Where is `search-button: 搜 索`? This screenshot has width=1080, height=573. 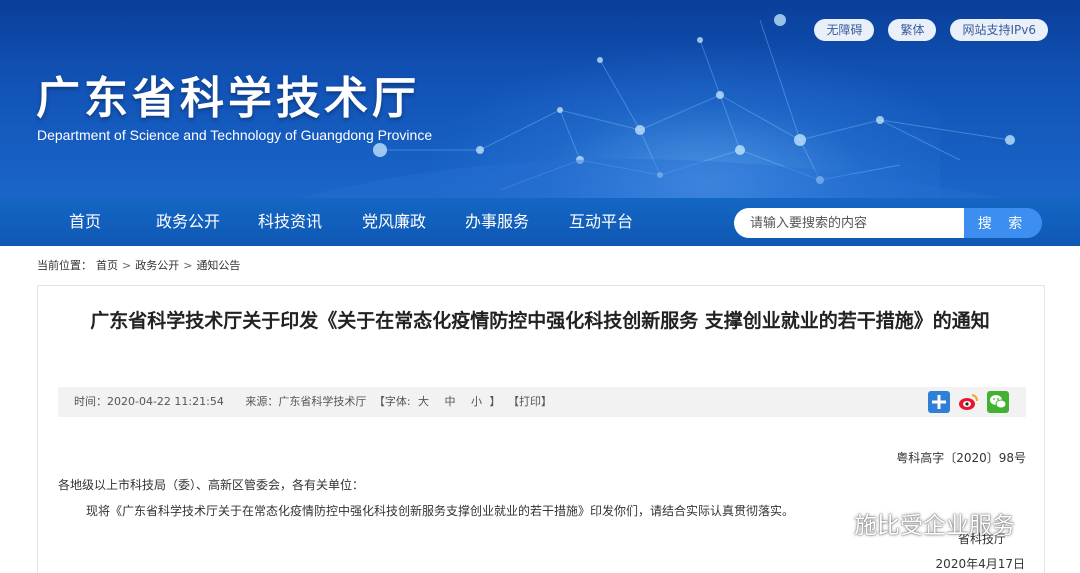 search-button: 搜 索 is located at coordinates (1003, 223).